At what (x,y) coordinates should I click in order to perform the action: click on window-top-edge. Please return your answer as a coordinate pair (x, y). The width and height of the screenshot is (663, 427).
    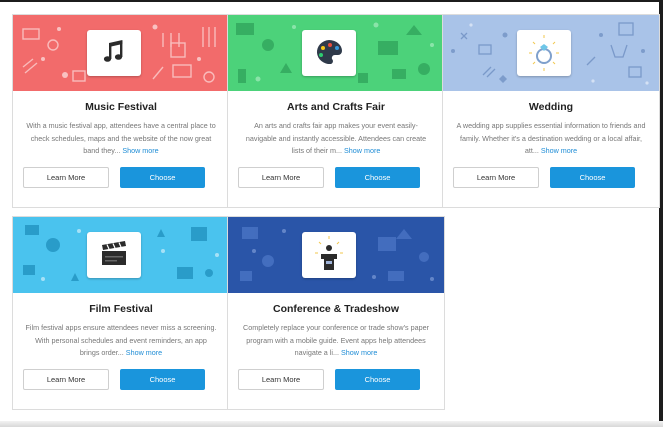
    Looking at the image, I should click on (331, 1).